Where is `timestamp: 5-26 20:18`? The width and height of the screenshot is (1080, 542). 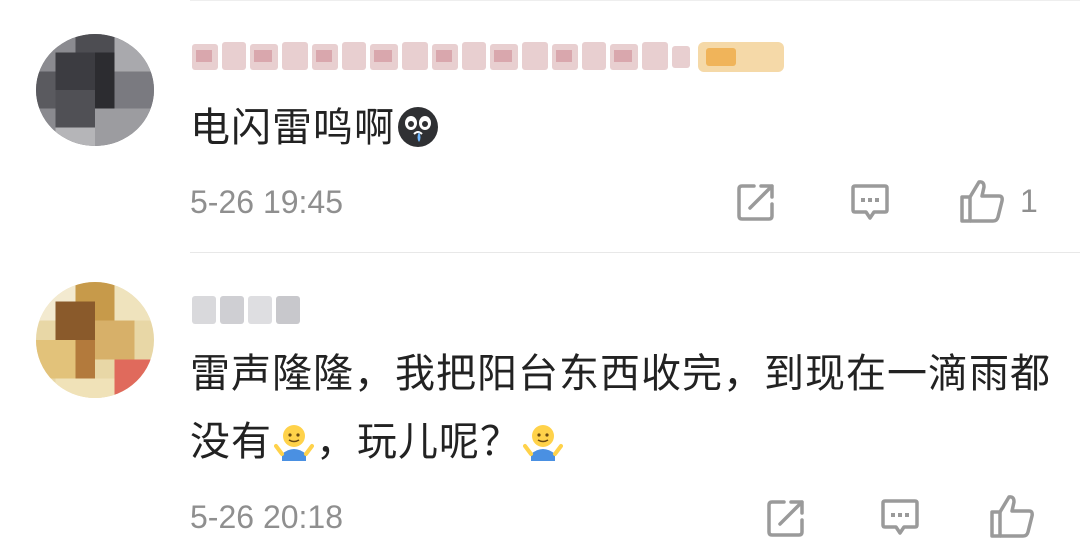 timestamp: 5-26 20:18 is located at coordinates (267, 517).